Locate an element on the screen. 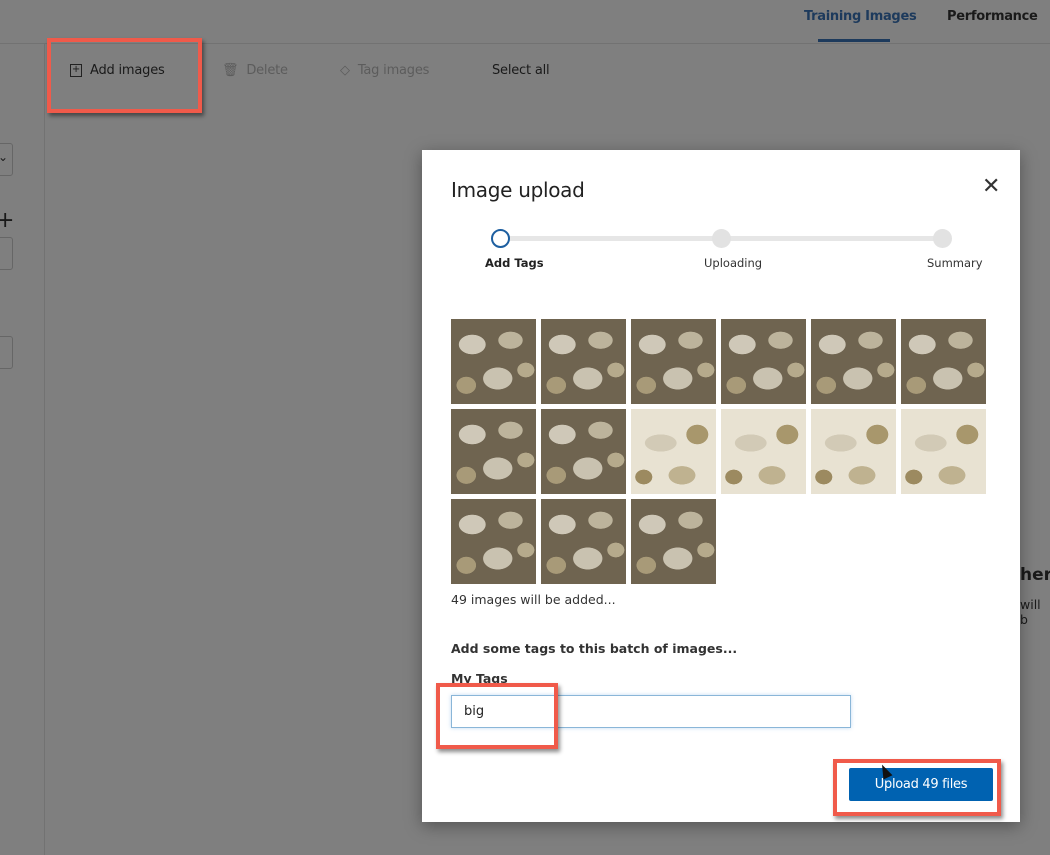 Image resolution: width=1050 pixels, height=855 pixels. select-all-button: Select all is located at coordinates (521, 70).